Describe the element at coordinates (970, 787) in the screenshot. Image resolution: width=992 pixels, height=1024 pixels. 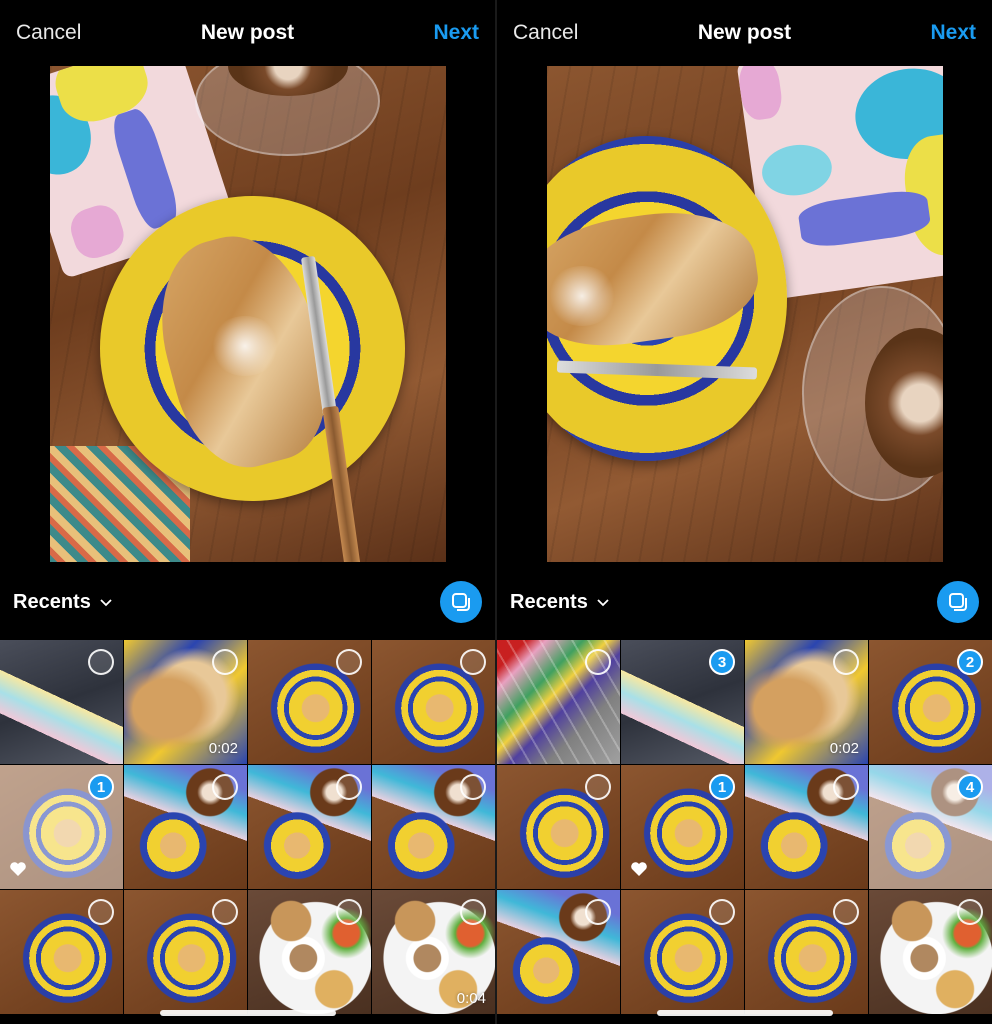
I see `selection-order-badge: 4` at that location.